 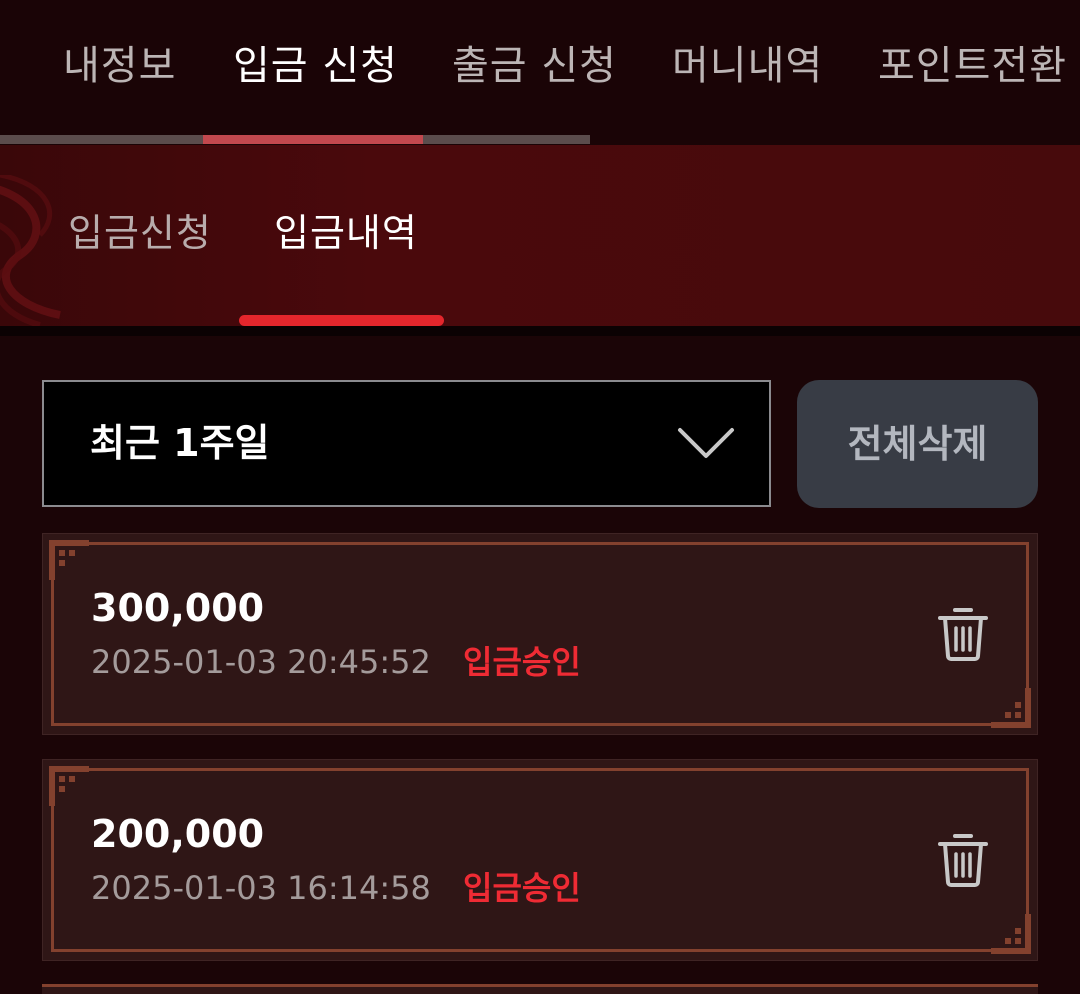 What do you see at coordinates (341, 320) in the screenshot?
I see `subtab-active-indicator` at bounding box center [341, 320].